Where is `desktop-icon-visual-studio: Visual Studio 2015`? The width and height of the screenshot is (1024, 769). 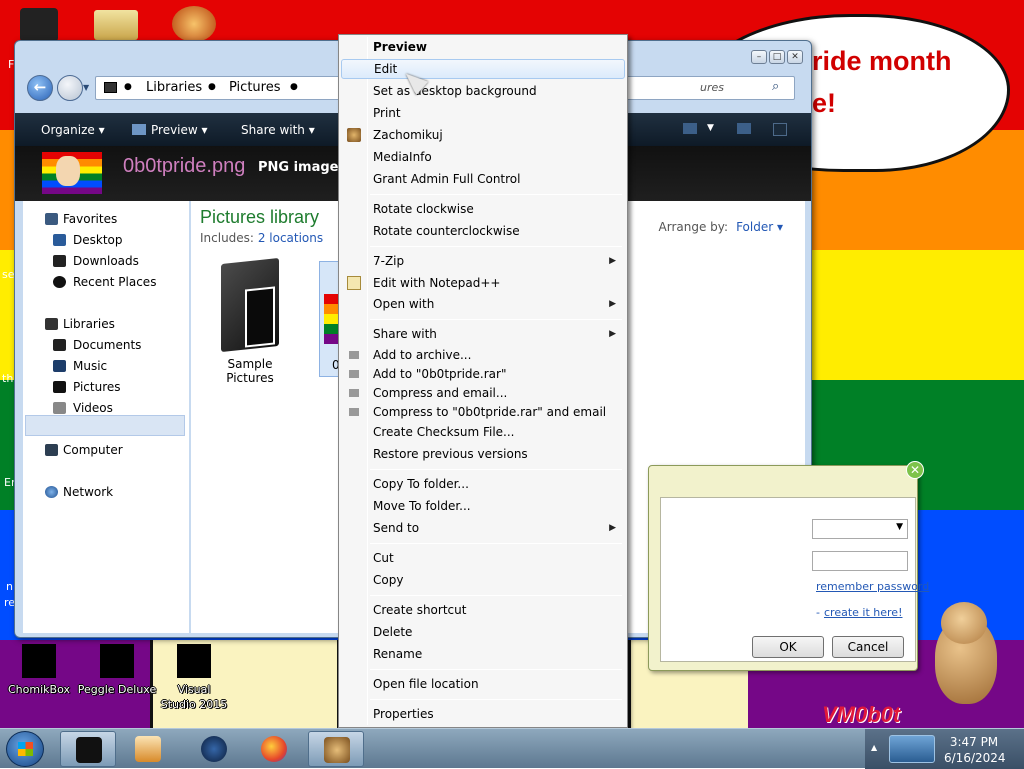 desktop-icon-visual-studio: Visual Studio 2015 is located at coordinates (194, 678).